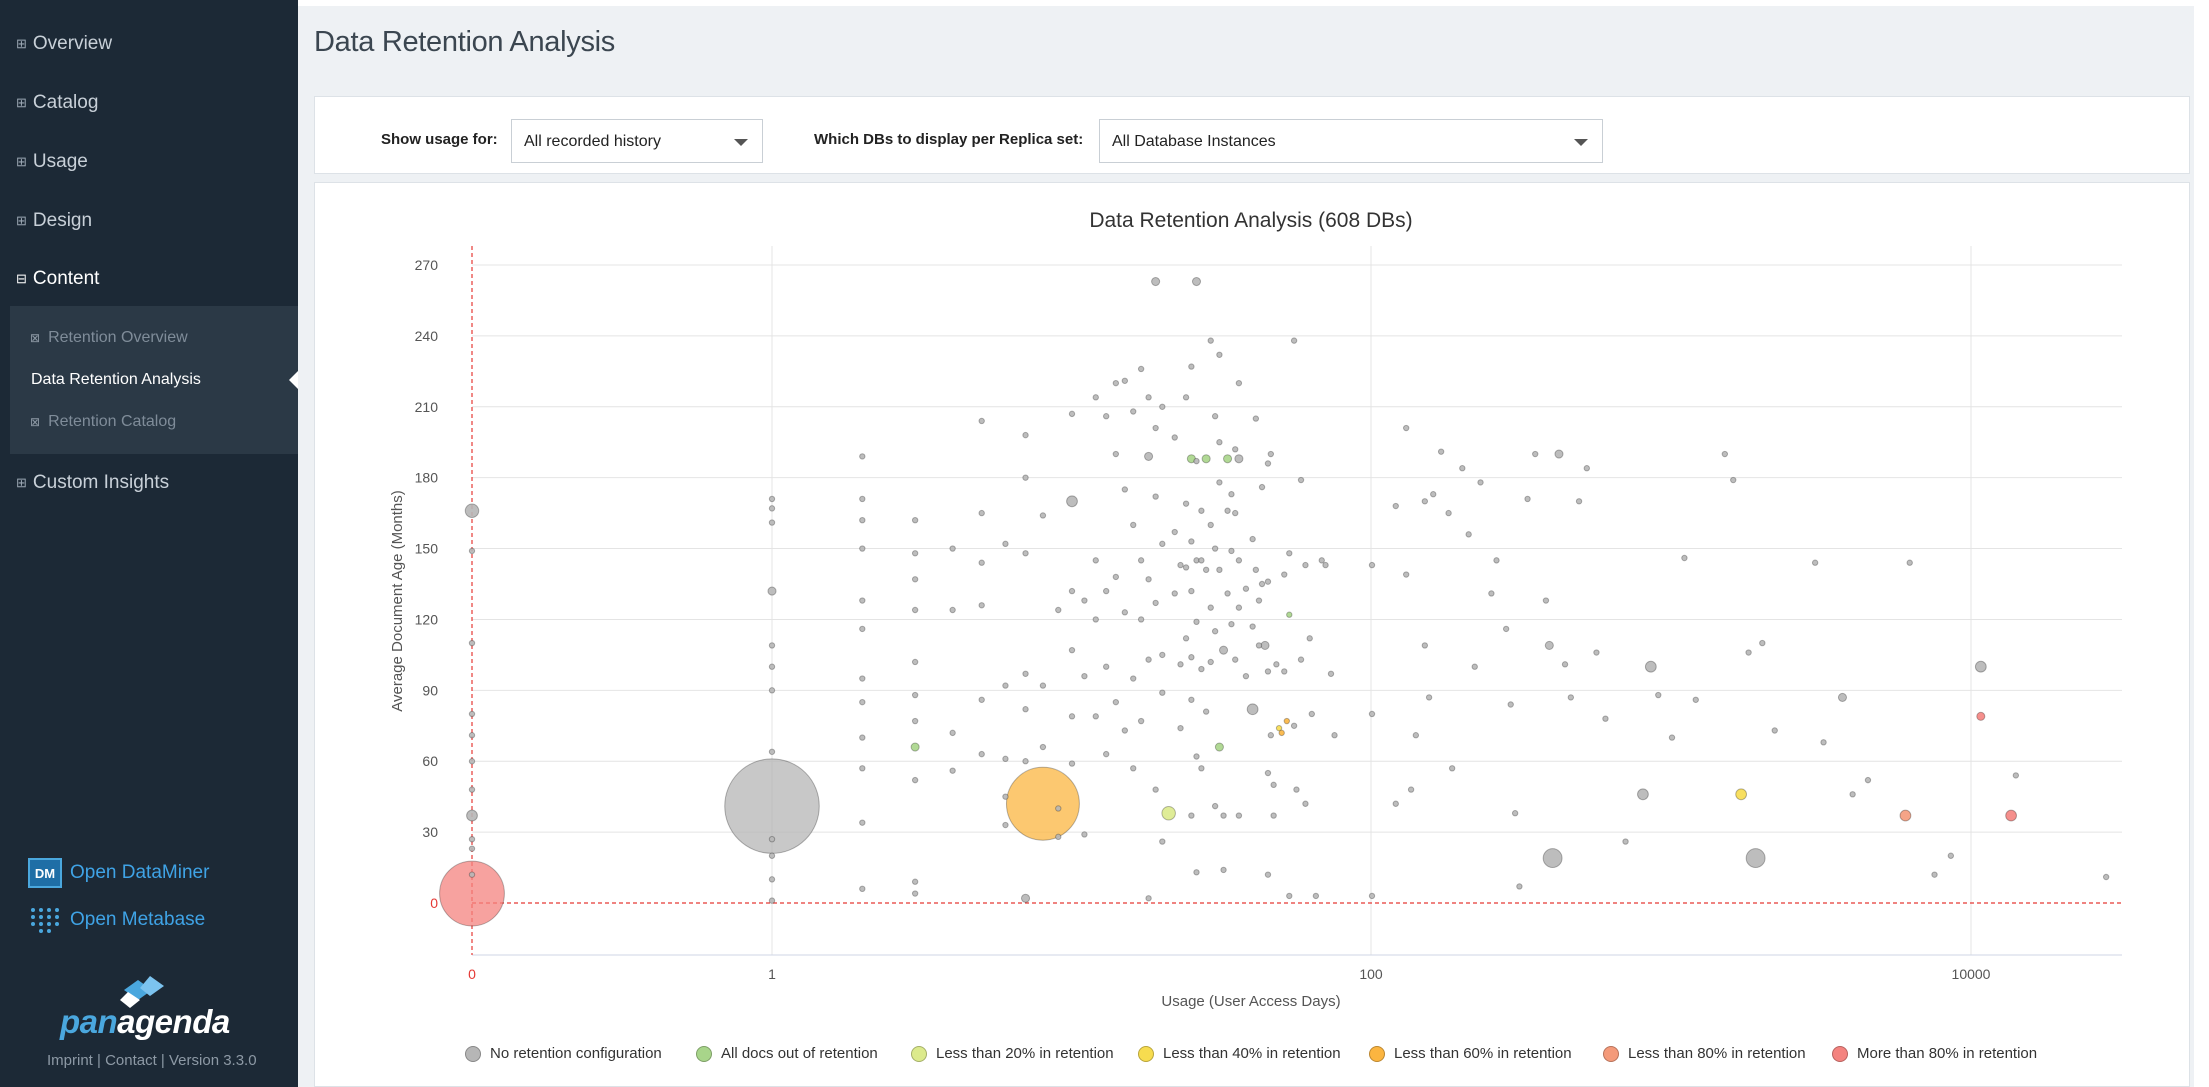 This screenshot has height=1087, width=2209. I want to click on legend-item: All docs out of retention, so click(787, 1053).